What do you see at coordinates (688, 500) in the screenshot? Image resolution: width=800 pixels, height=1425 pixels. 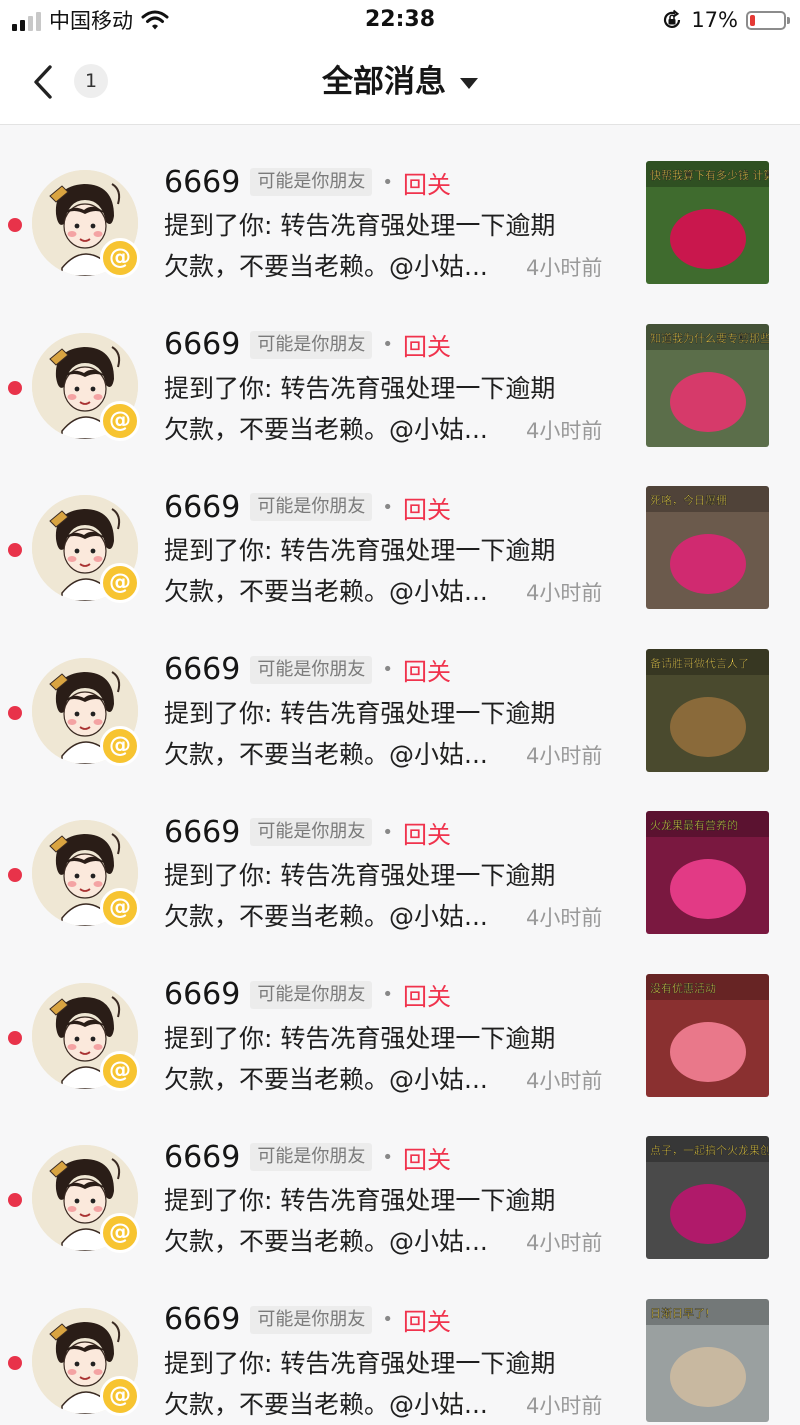 I see `thumbnail-caption: 死咯，今日爆棚` at bounding box center [688, 500].